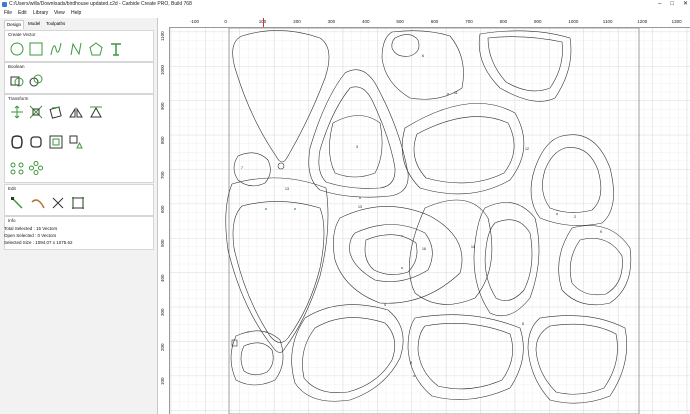  Describe the element at coordinates (76, 112) in the screenshot. I see `mirror-icon` at that location.